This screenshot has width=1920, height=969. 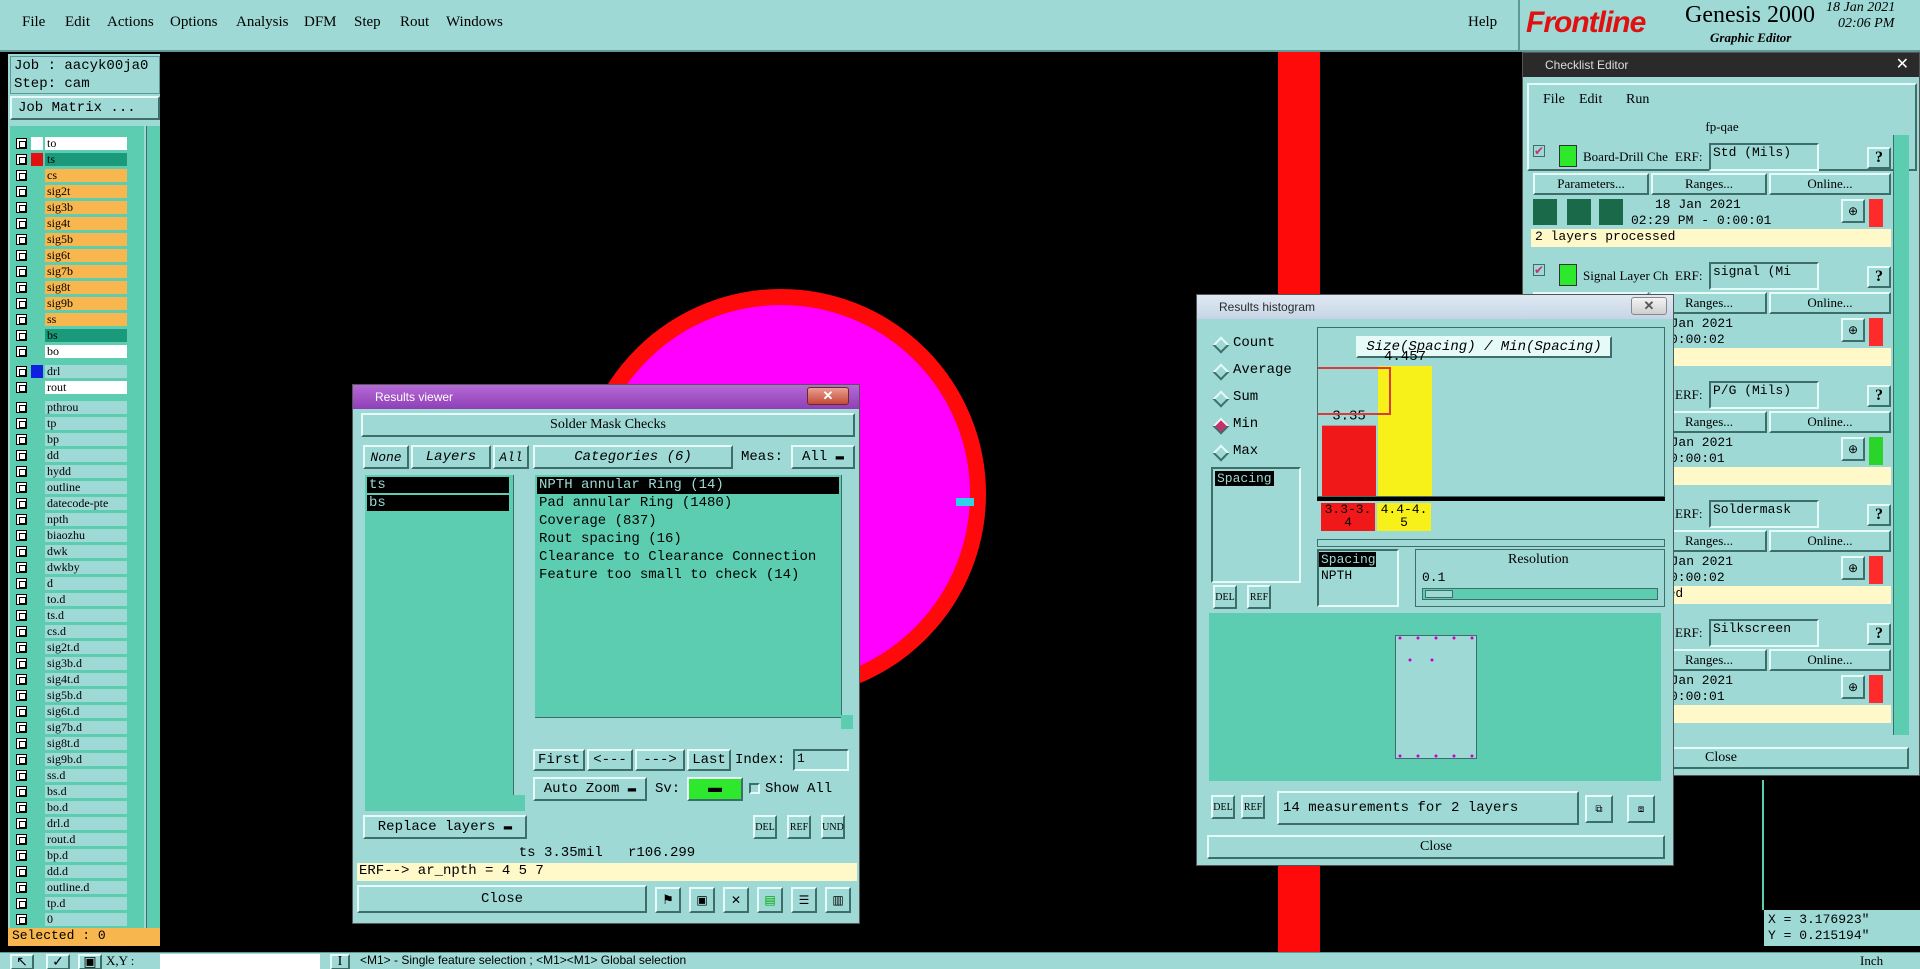 I want to click on layer-row: bs, so click(x=71, y=335).